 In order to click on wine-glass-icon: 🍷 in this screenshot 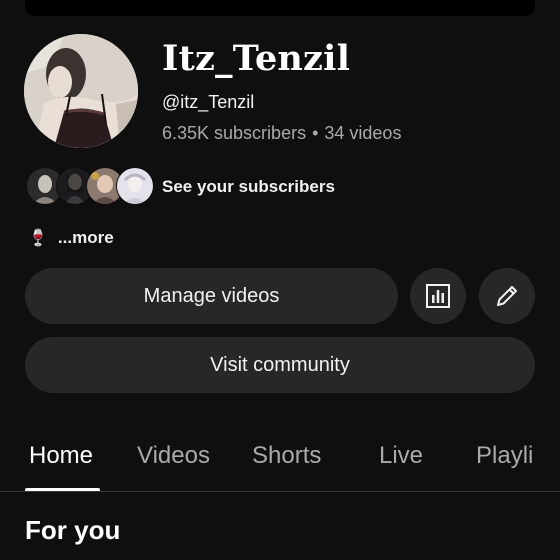, I will do `click(38, 238)`.